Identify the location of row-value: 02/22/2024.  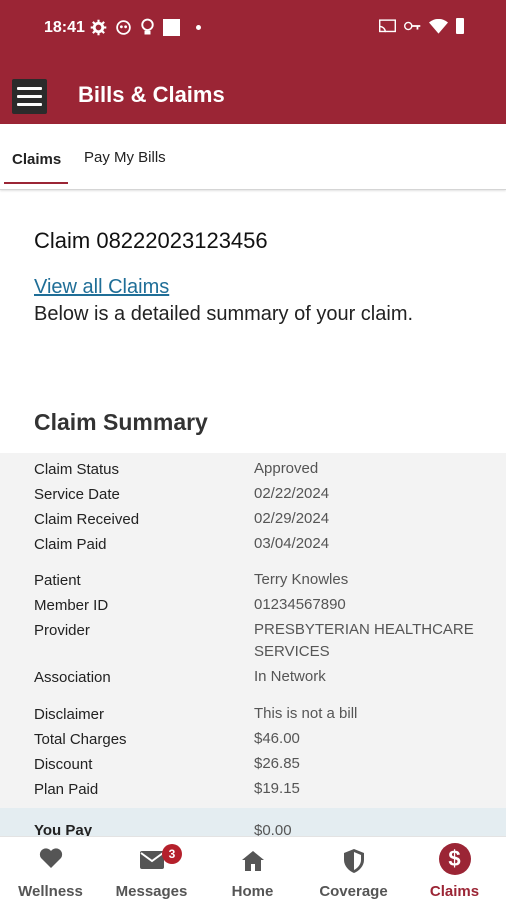
(292, 493).